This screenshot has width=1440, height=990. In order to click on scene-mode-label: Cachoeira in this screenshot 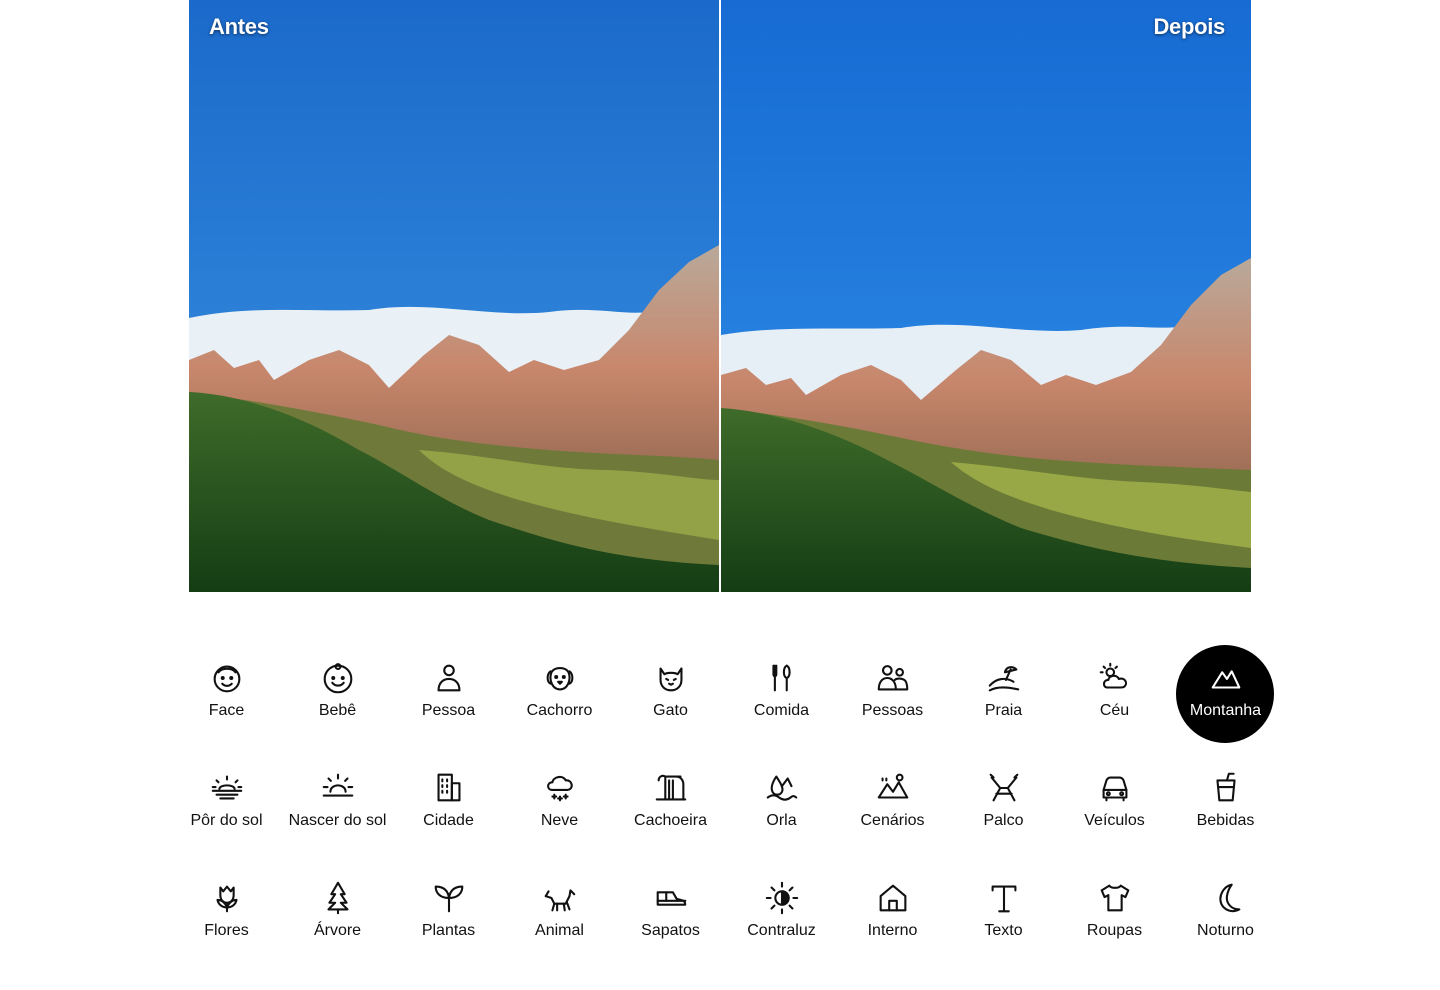, I will do `click(670, 820)`.